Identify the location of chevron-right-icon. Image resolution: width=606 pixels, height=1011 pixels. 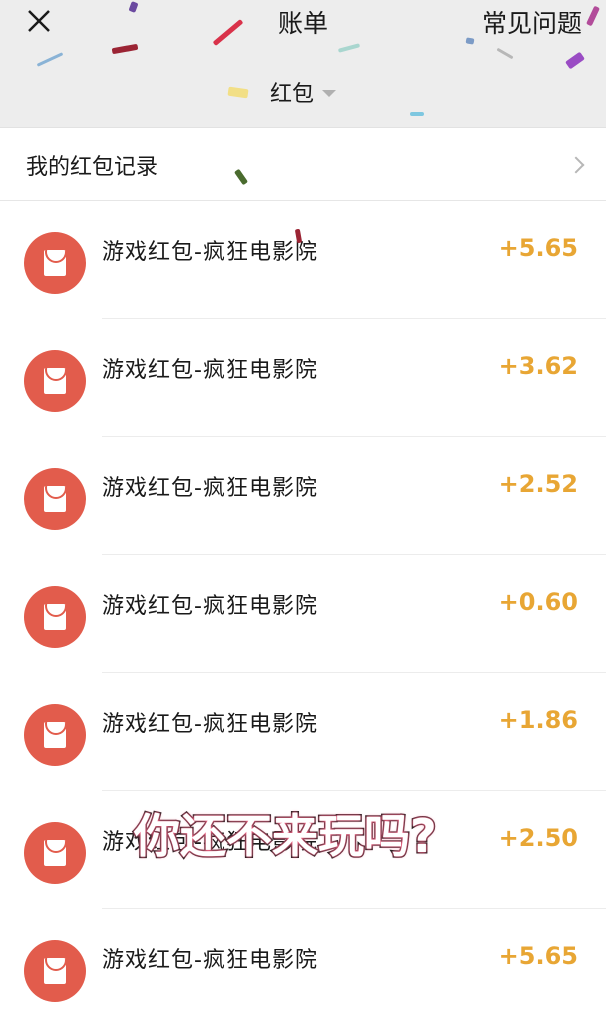
(576, 164).